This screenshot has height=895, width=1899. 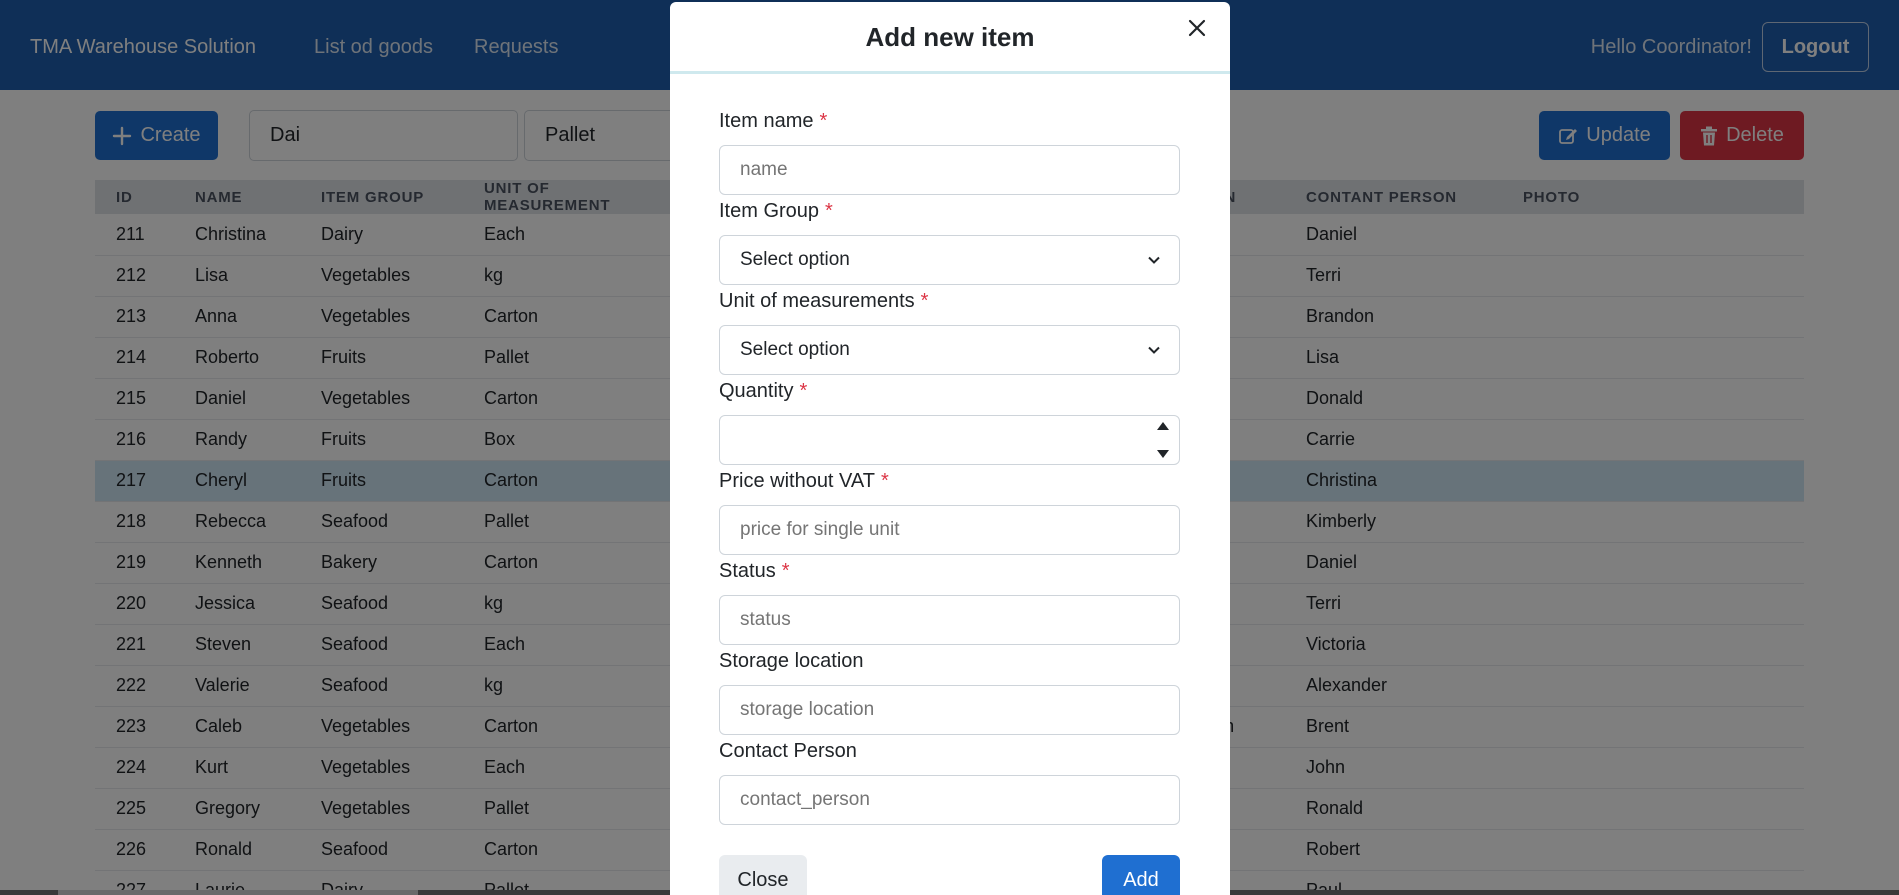 I want to click on status-label: Status *, so click(x=754, y=571).